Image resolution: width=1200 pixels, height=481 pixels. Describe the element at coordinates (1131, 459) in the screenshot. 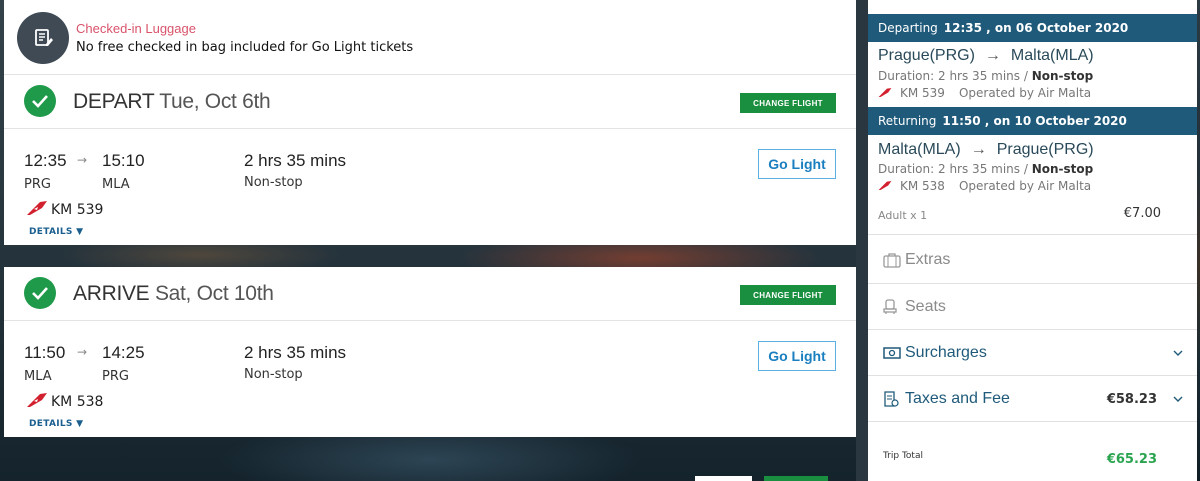

I see `trip-total-value: €65.23` at that location.